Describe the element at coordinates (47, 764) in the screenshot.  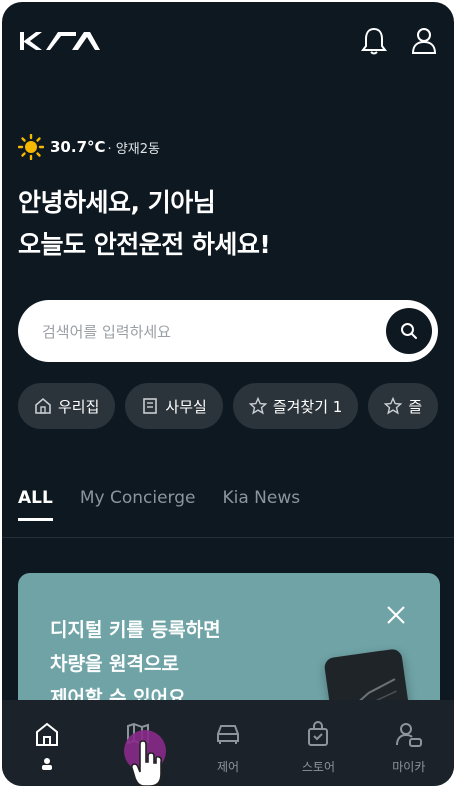
I see `home-indicator-icon` at that location.